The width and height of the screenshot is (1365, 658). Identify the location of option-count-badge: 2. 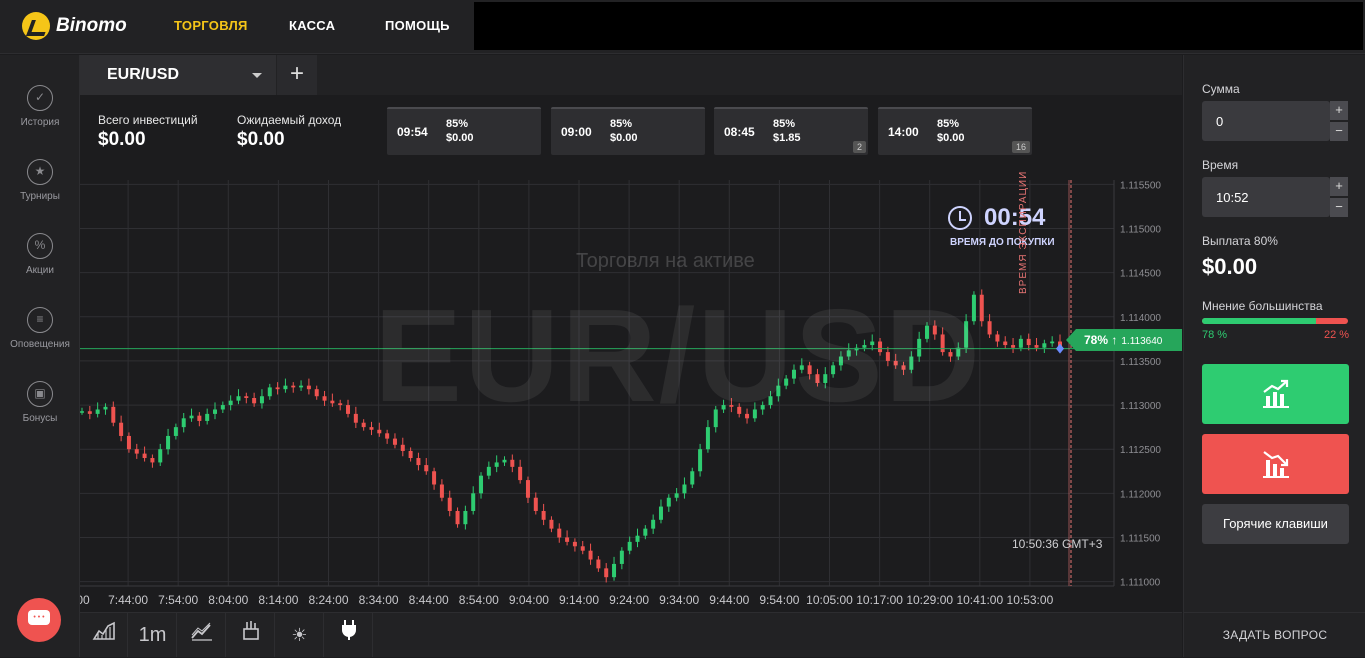
(859, 147).